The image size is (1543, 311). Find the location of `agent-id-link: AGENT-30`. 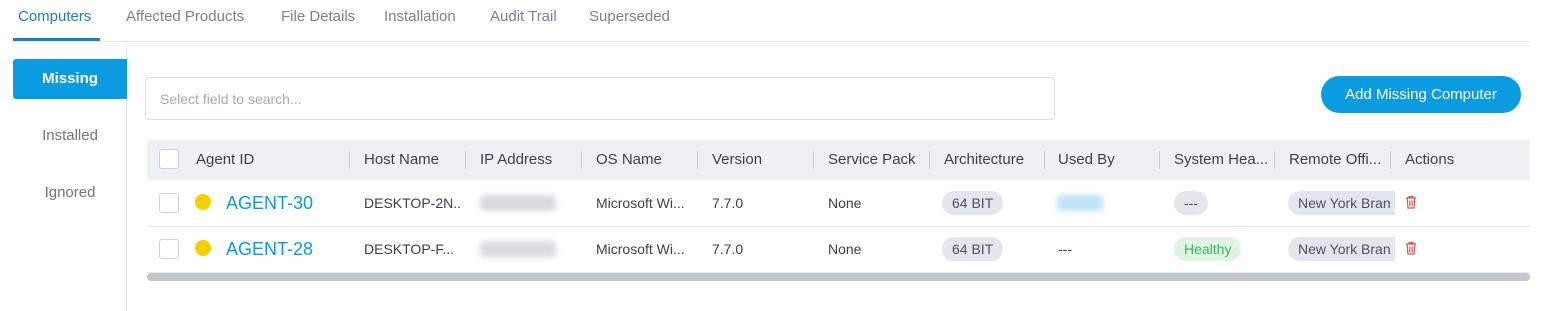

agent-id-link: AGENT-30 is located at coordinates (269, 203).